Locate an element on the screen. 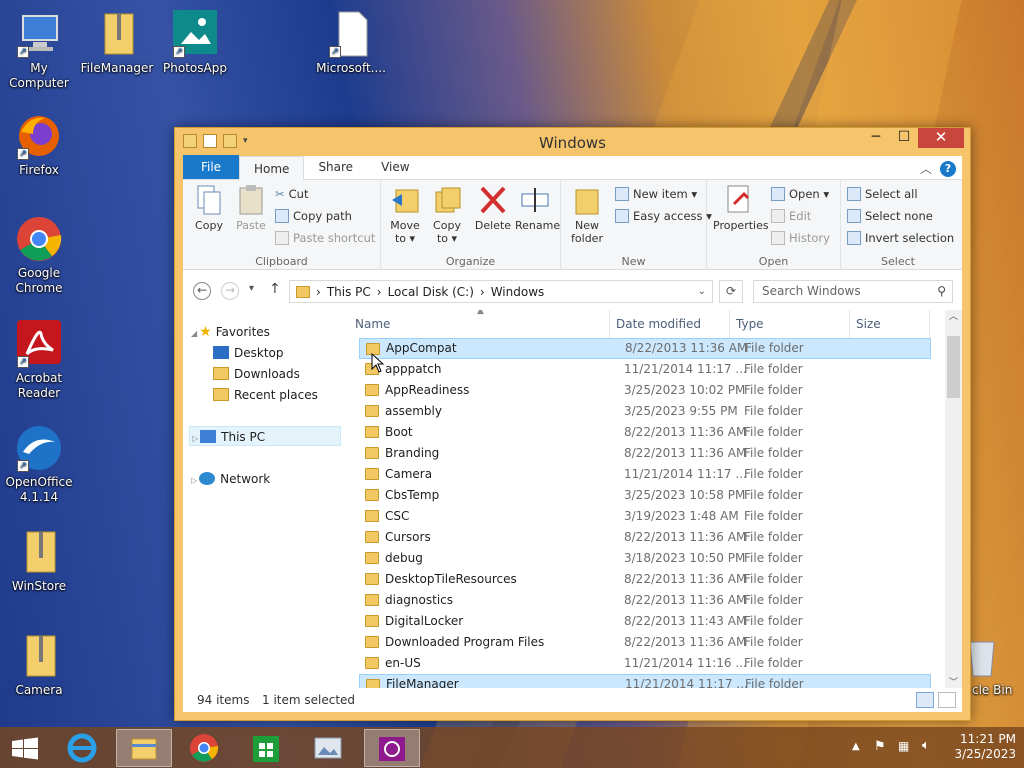  delete-button: Delete is located at coordinates (493, 208).